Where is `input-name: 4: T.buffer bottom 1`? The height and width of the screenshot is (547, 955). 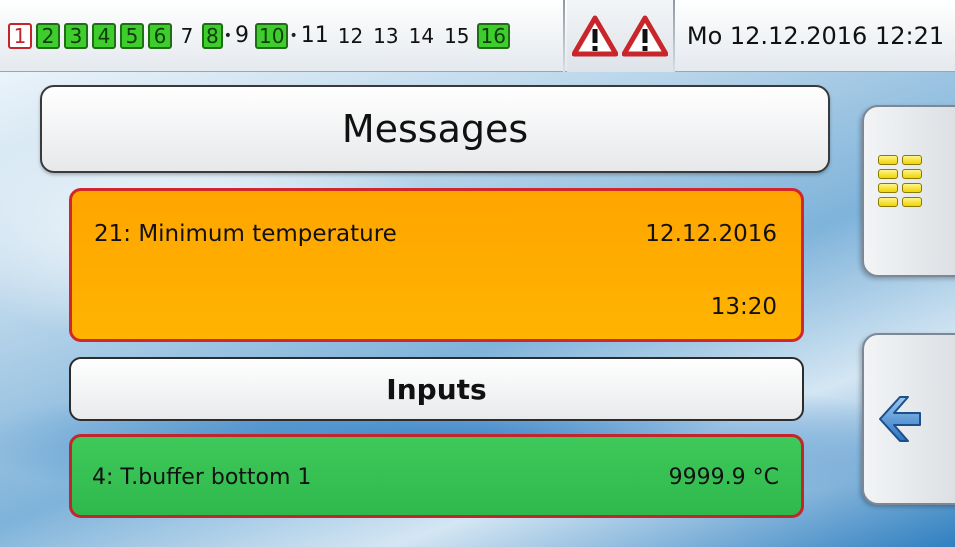
input-name: 4: T.buffer bottom 1 is located at coordinates (202, 477).